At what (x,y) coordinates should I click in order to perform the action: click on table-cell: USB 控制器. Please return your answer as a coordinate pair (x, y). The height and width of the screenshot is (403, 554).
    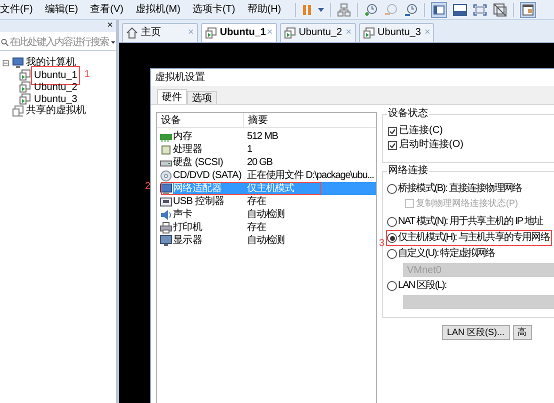
    Looking at the image, I should click on (208, 201).